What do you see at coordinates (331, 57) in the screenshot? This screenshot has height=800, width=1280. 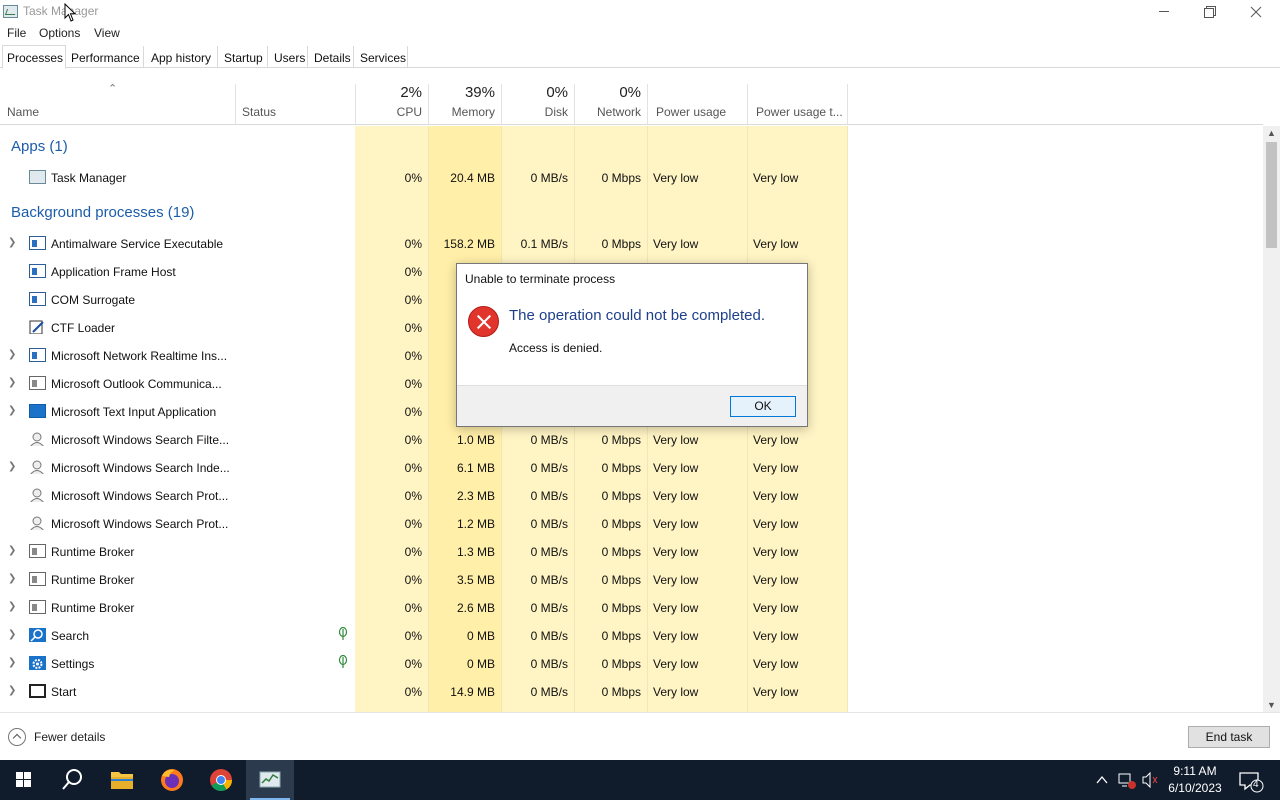 I see `tab-details: Details` at bounding box center [331, 57].